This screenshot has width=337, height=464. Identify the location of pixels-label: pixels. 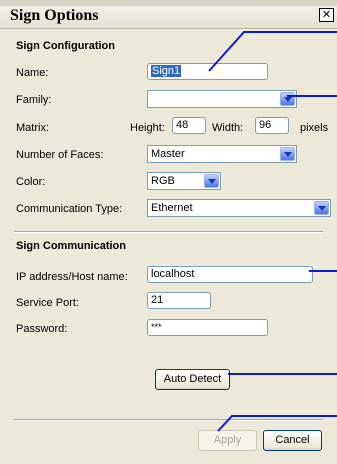
(314, 128).